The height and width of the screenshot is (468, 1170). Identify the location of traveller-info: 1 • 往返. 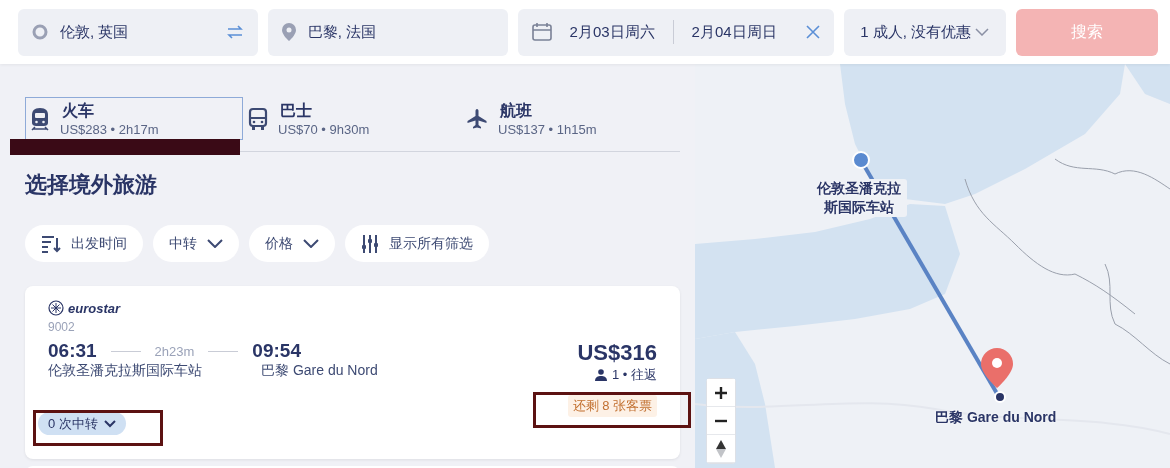
(634, 375).